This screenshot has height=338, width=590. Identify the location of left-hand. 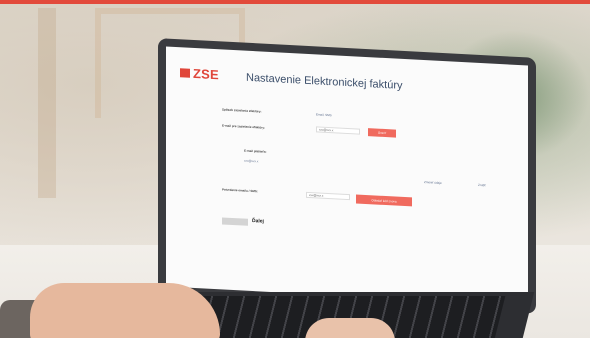
(125, 310).